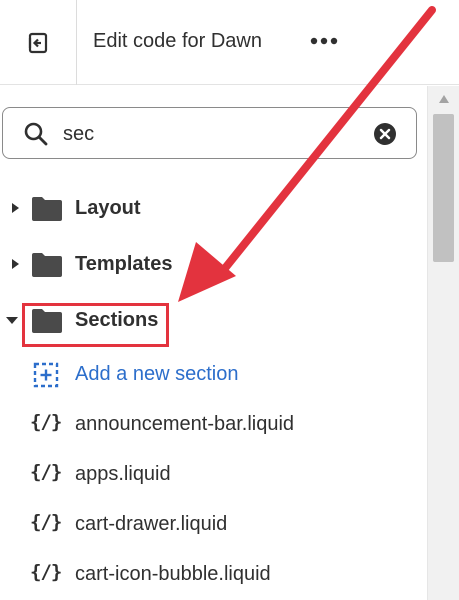 This screenshot has height=600, width=459. I want to click on more-actions-button, so click(324, 41).